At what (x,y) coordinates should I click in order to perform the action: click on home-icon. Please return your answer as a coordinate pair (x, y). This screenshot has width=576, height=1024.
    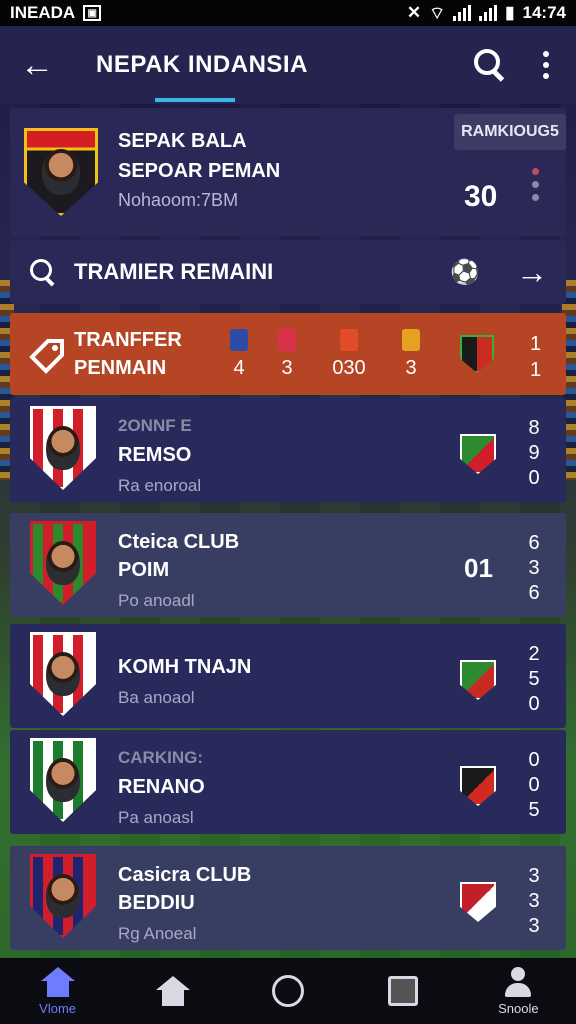
    Looking at the image, I should click on (57, 981).